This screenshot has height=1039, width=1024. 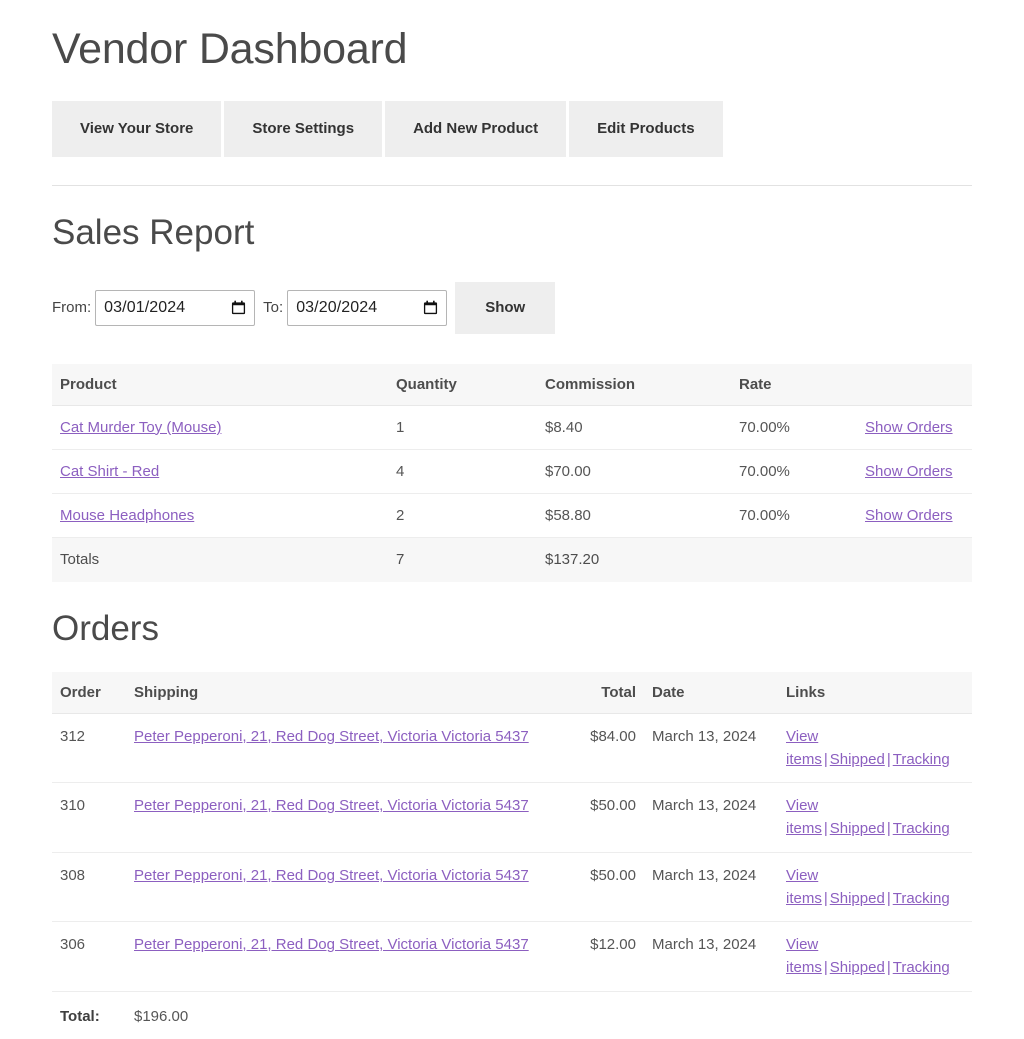 I want to click on product-link: Cat Murder Toy (Mouse), so click(x=140, y=427).